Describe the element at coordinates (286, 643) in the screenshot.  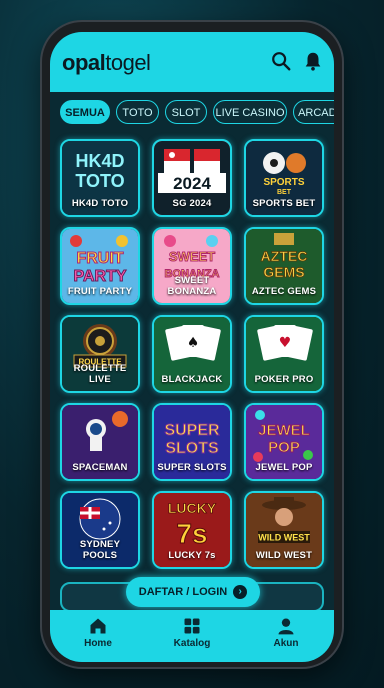
I see `nav-akun-label: Akun` at that location.